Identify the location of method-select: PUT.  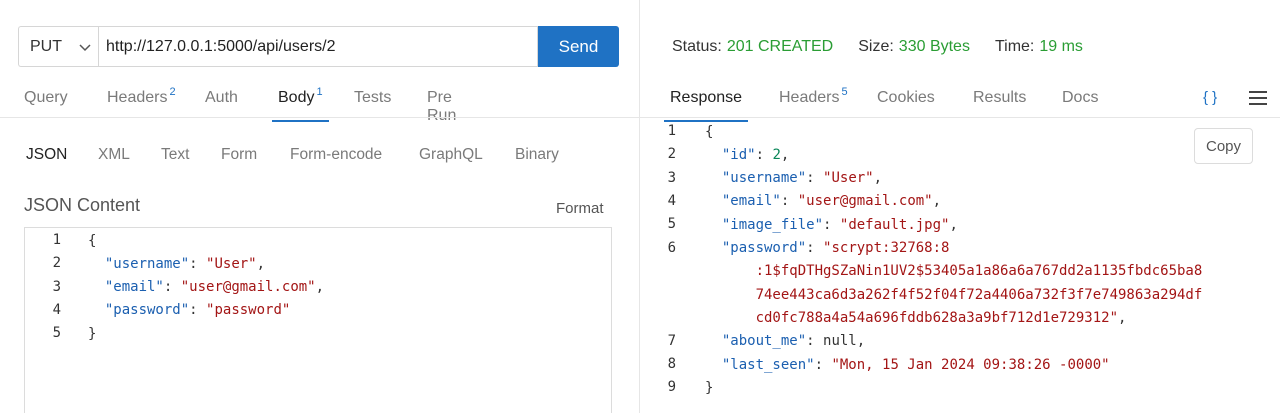
(58, 46).